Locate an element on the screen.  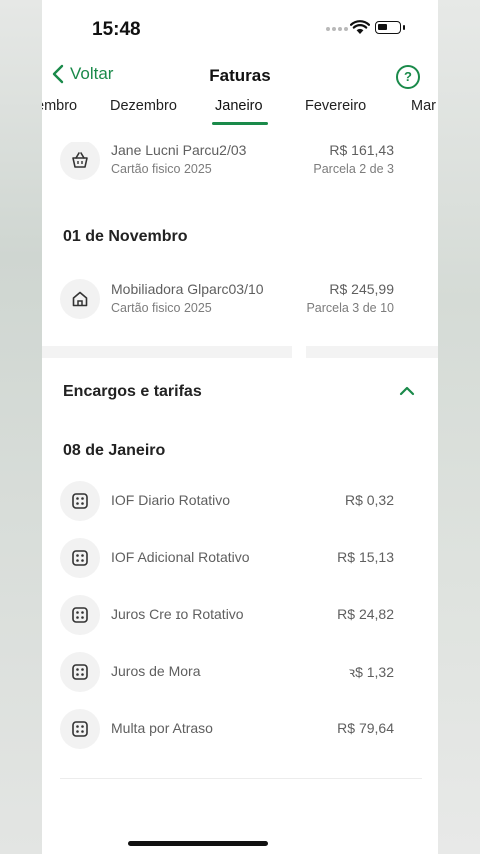
wifi-icon is located at coordinates (360, 27).